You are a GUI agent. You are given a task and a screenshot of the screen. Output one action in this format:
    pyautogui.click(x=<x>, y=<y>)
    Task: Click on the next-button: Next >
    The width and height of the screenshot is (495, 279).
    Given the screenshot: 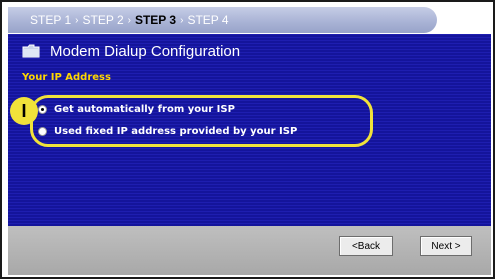 What is the action you would take?
    pyautogui.click(x=446, y=246)
    